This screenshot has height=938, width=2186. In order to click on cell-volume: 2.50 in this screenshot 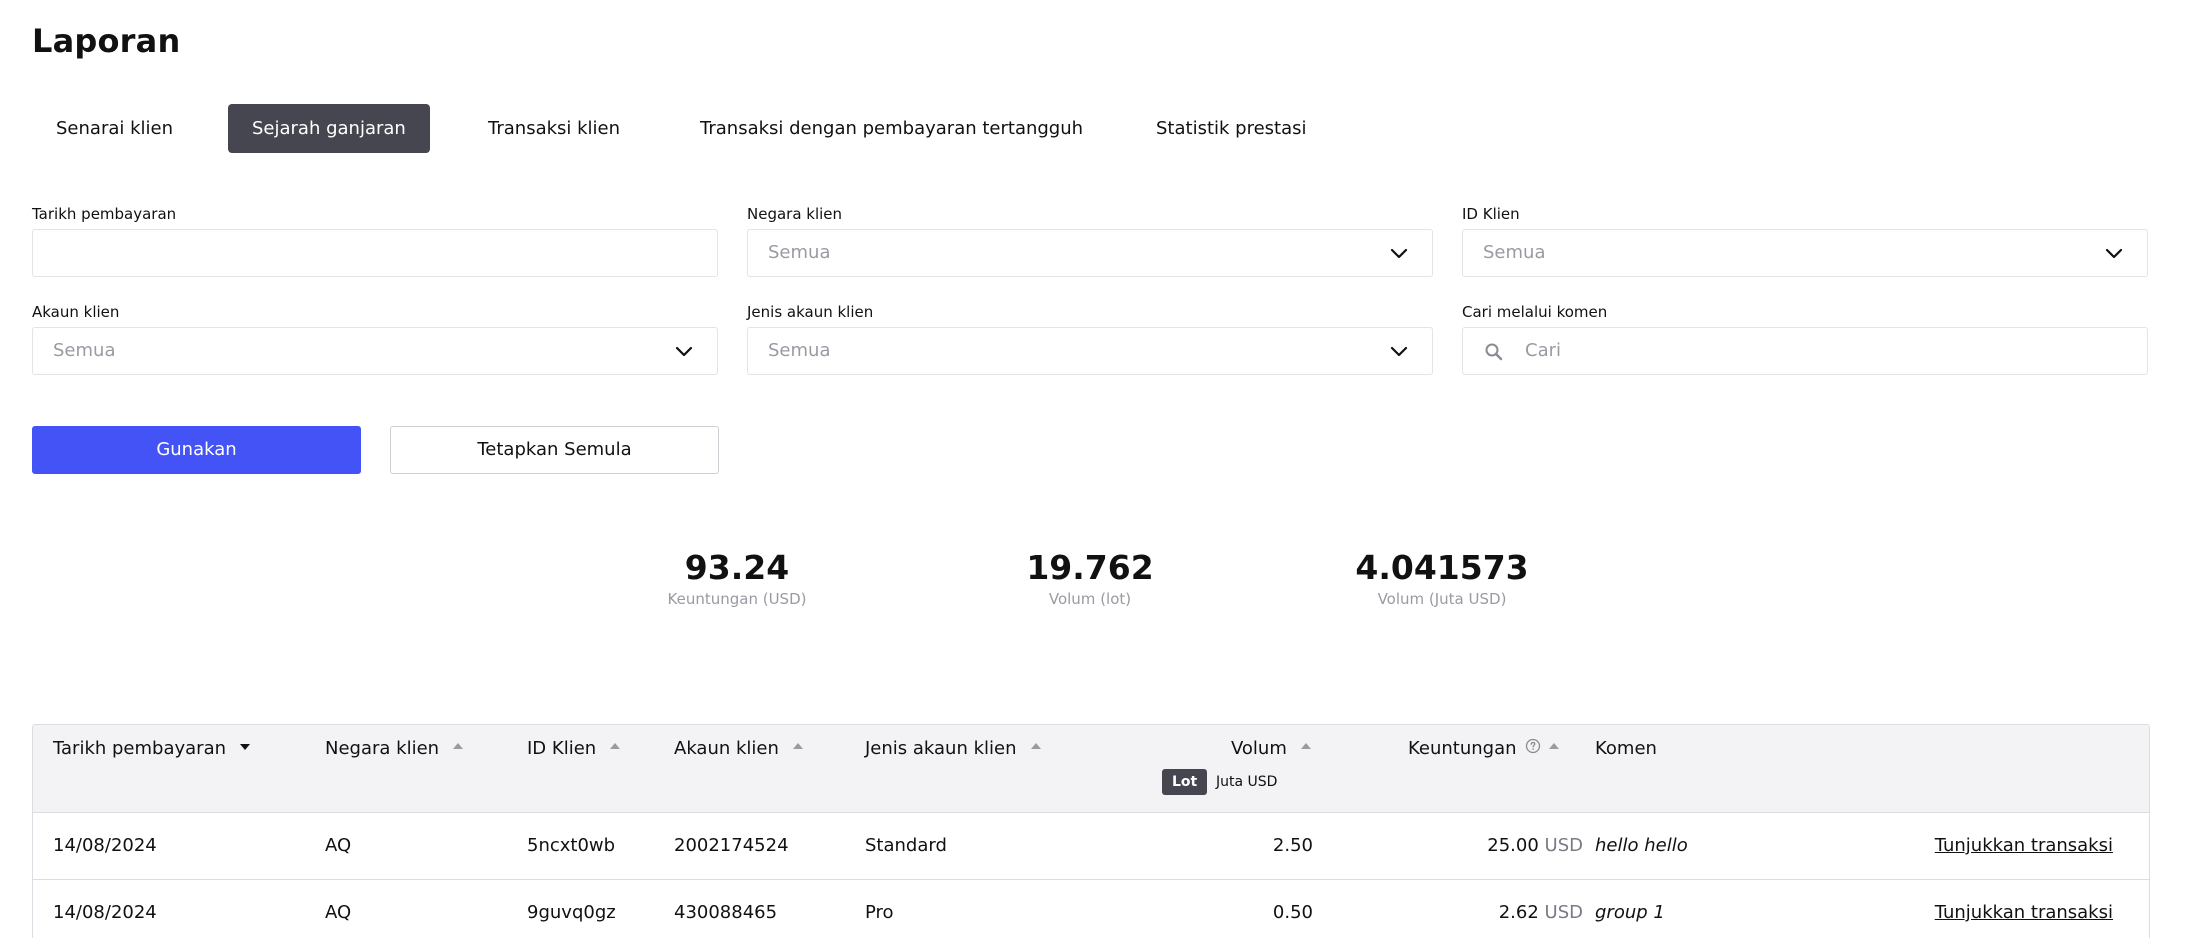, I will do `click(1292, 845)`.